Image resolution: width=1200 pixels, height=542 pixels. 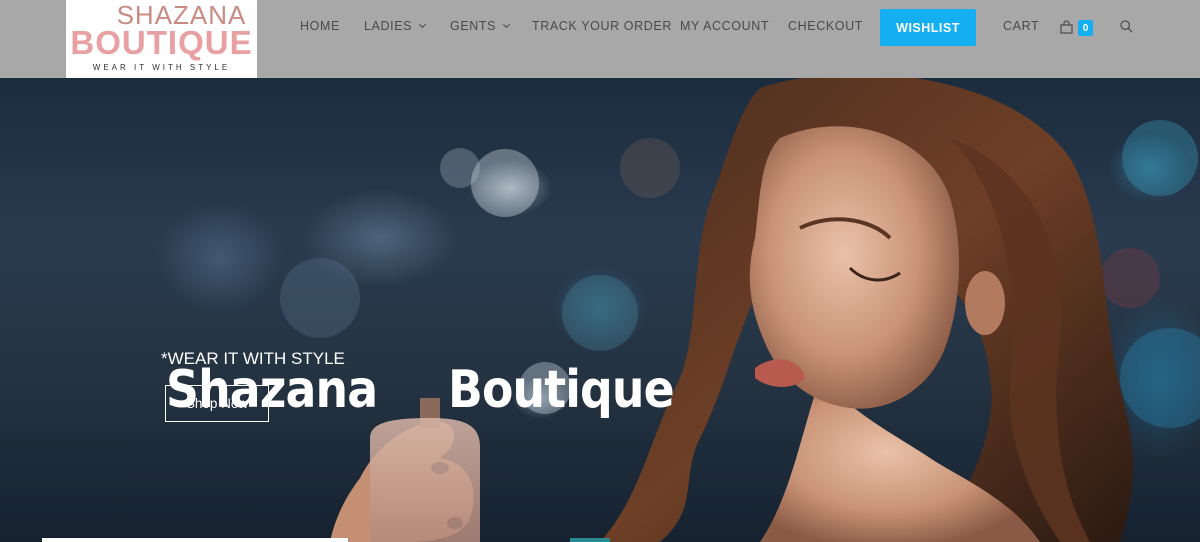 What do you see at coordinates (928, 27) in the screenshot?
I see `wishlist-button: WISHLIST` at bounding box center [928, 27].